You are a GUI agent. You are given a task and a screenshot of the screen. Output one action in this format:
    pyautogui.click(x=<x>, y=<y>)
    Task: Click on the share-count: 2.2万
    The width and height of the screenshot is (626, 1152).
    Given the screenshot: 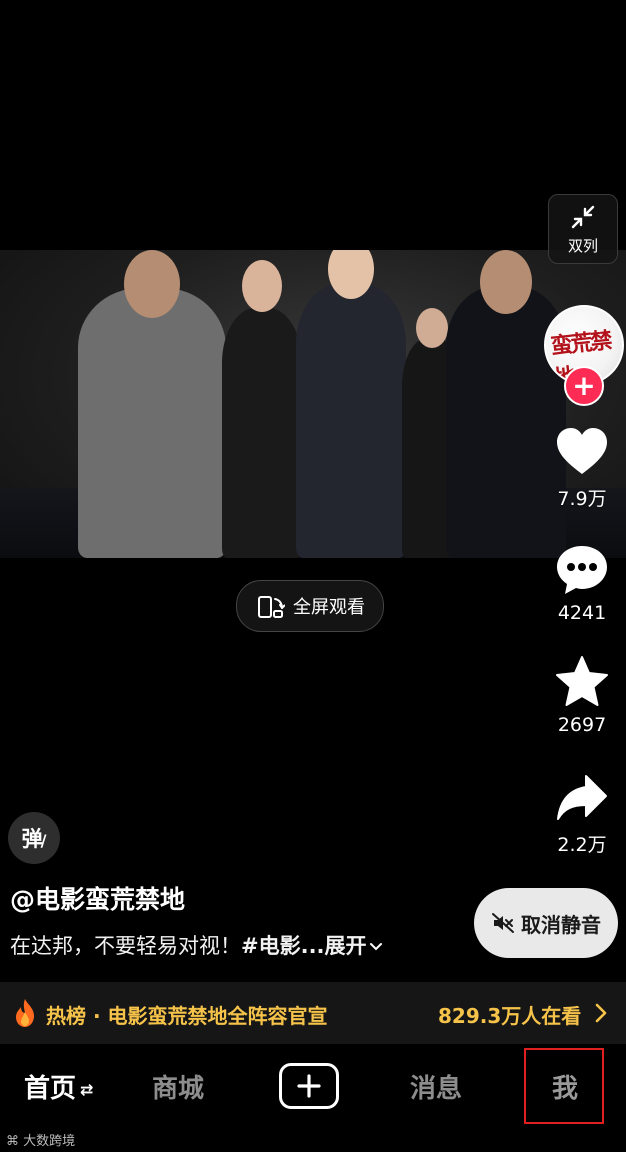 What is the action you would take?
    pyautogui.click(x=582, y=845)
    